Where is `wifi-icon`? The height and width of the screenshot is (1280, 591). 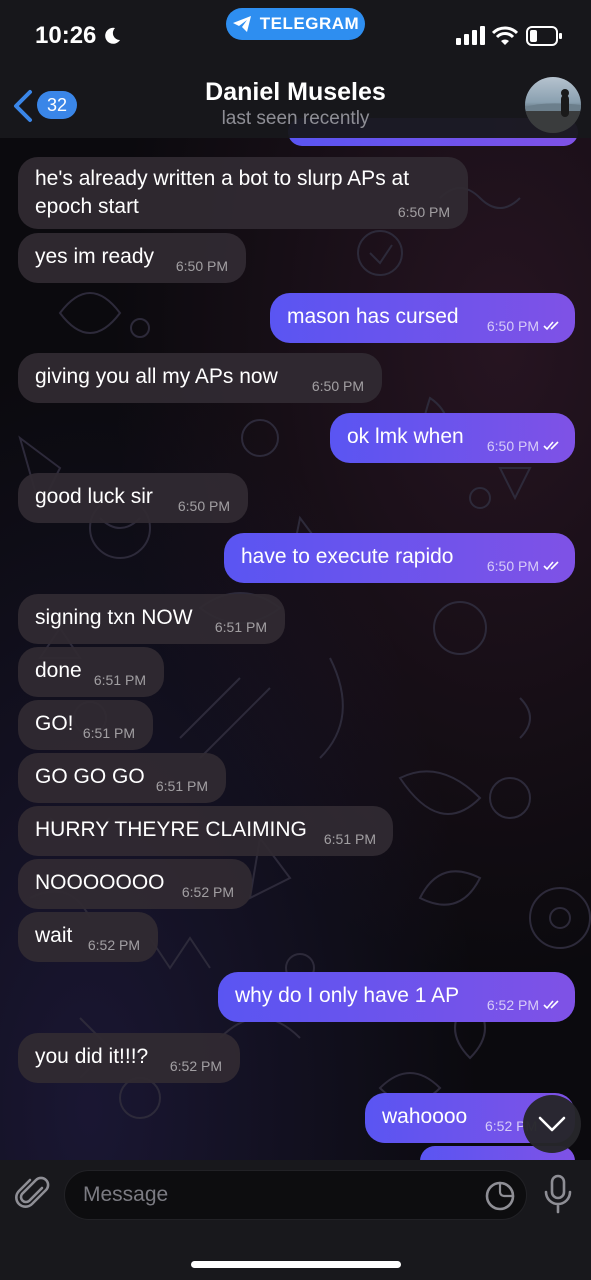
wifi-icon is located at coordinates (505, 35).